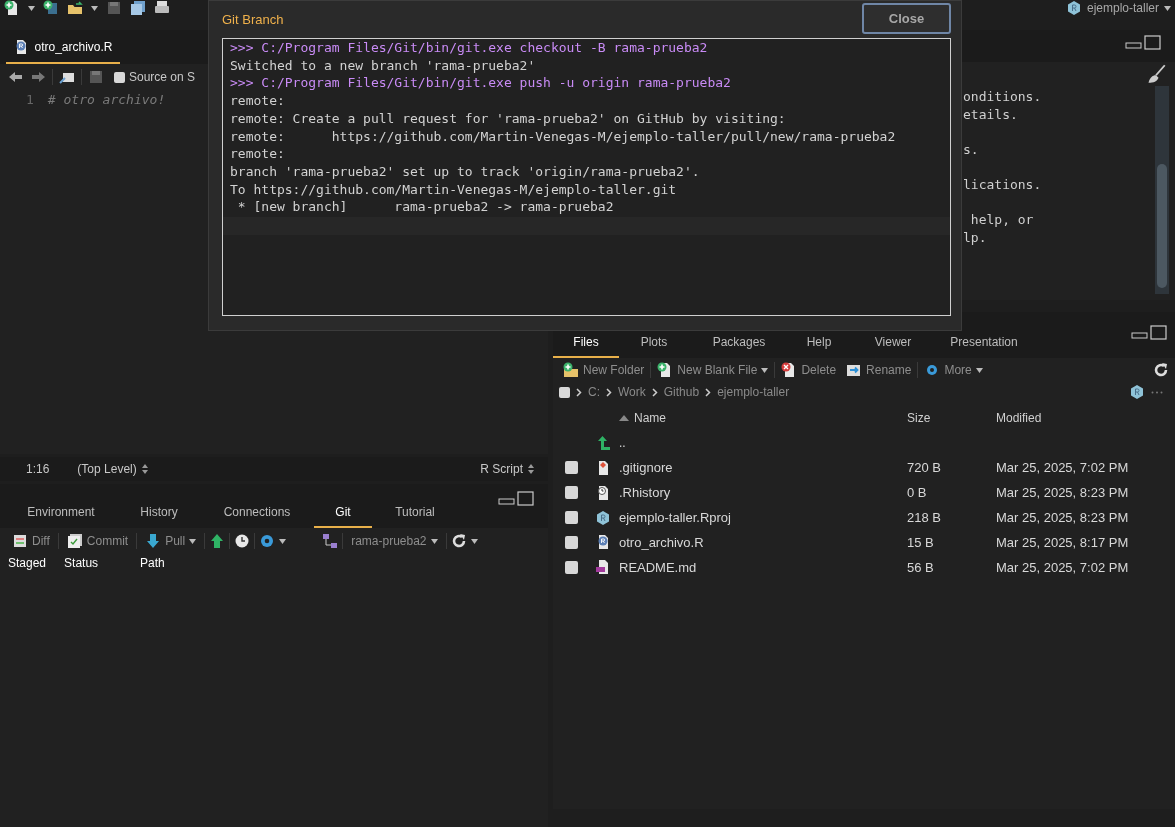  Describe the element at coordinates (74, 541) in the screenshot. I see `commit-icon` at that location.